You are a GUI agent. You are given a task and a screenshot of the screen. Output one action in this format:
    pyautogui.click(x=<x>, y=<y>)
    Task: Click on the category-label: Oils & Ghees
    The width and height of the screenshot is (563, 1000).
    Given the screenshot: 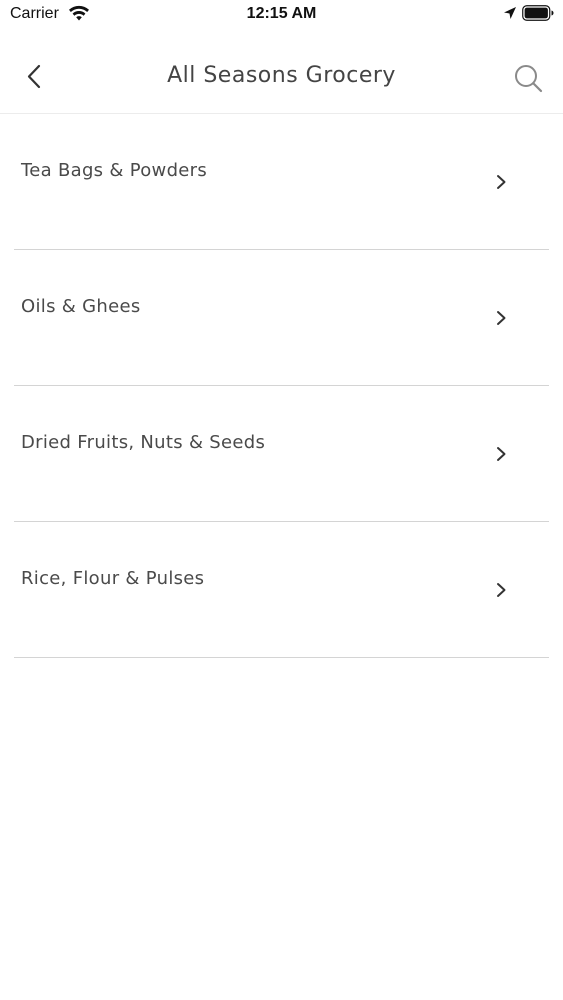 What is the action you would take?
    pyautogui.click(x=81, y=306)
    